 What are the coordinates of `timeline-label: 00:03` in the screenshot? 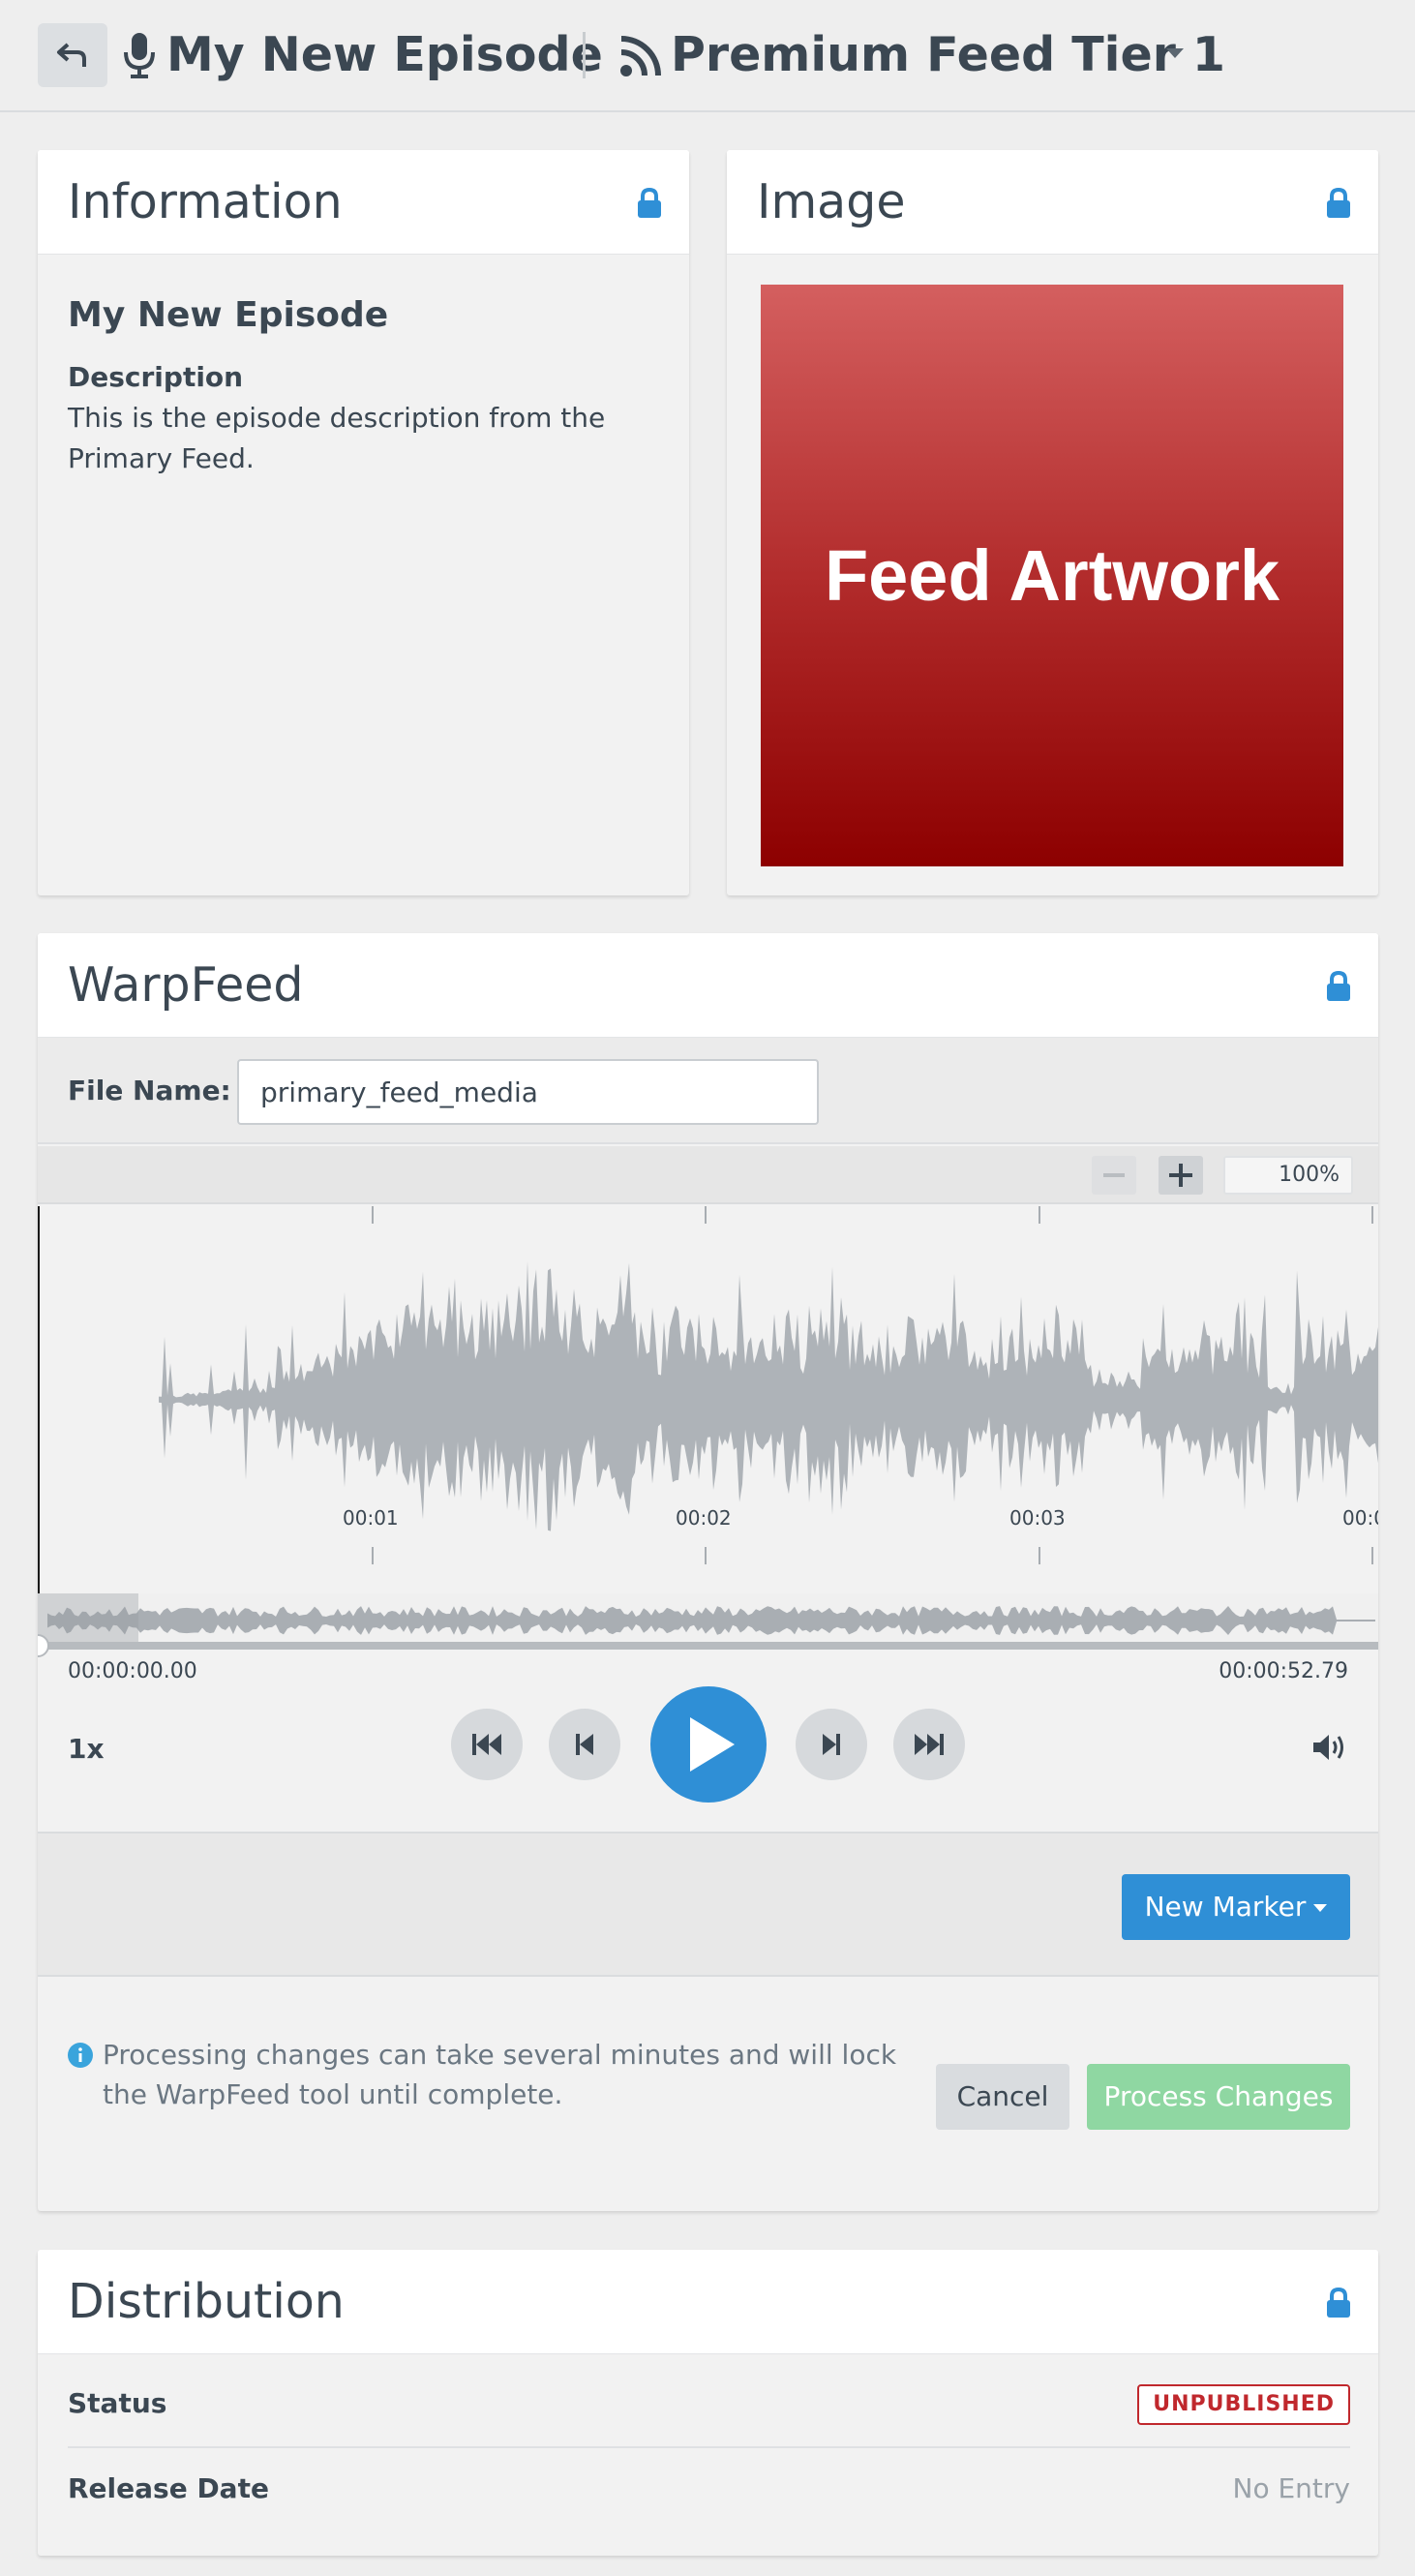 It's located at (1037, 1518).